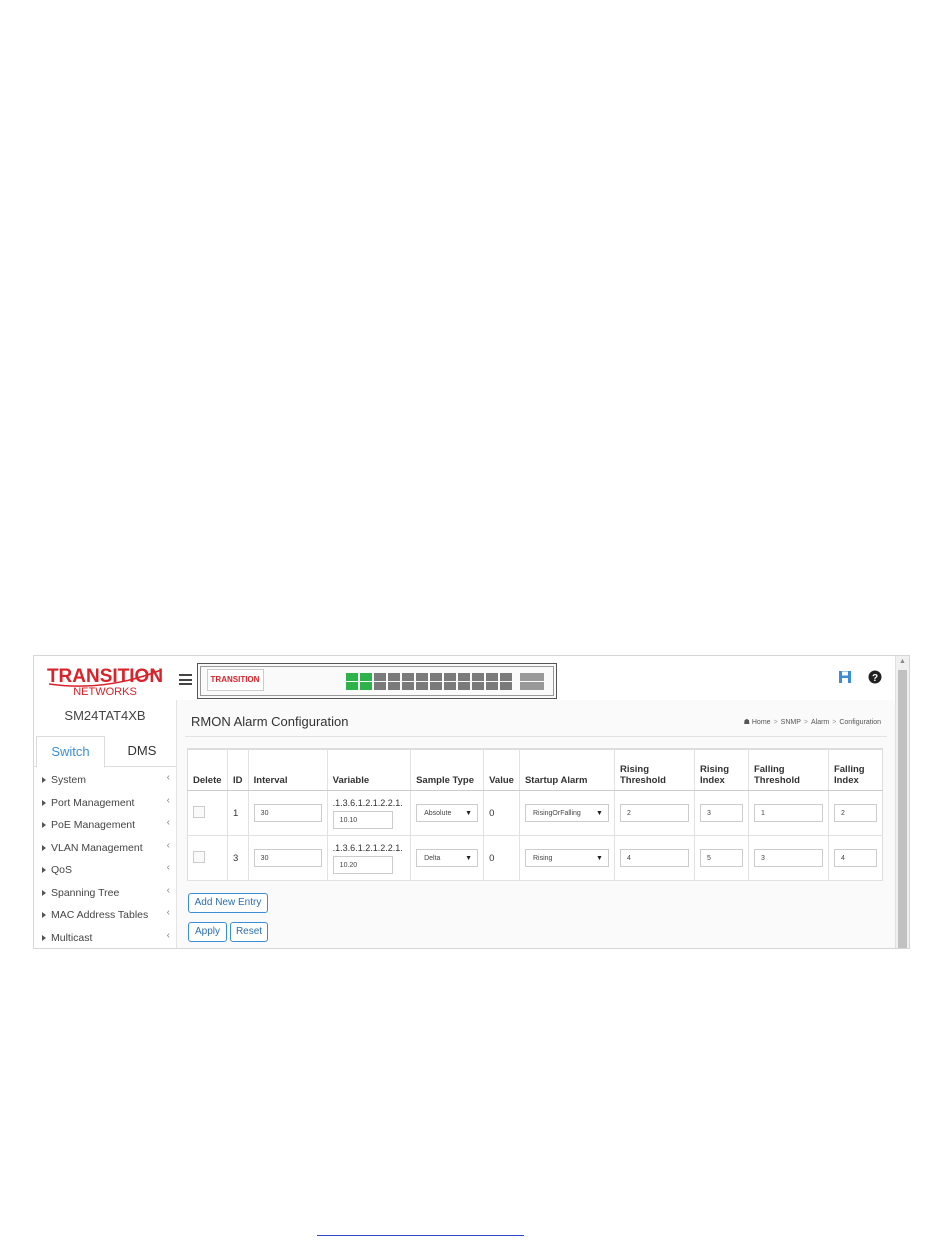  Describe the element at coordinates (362, 819) in the screenshot. I see `variable-input: 10.10` at that location.